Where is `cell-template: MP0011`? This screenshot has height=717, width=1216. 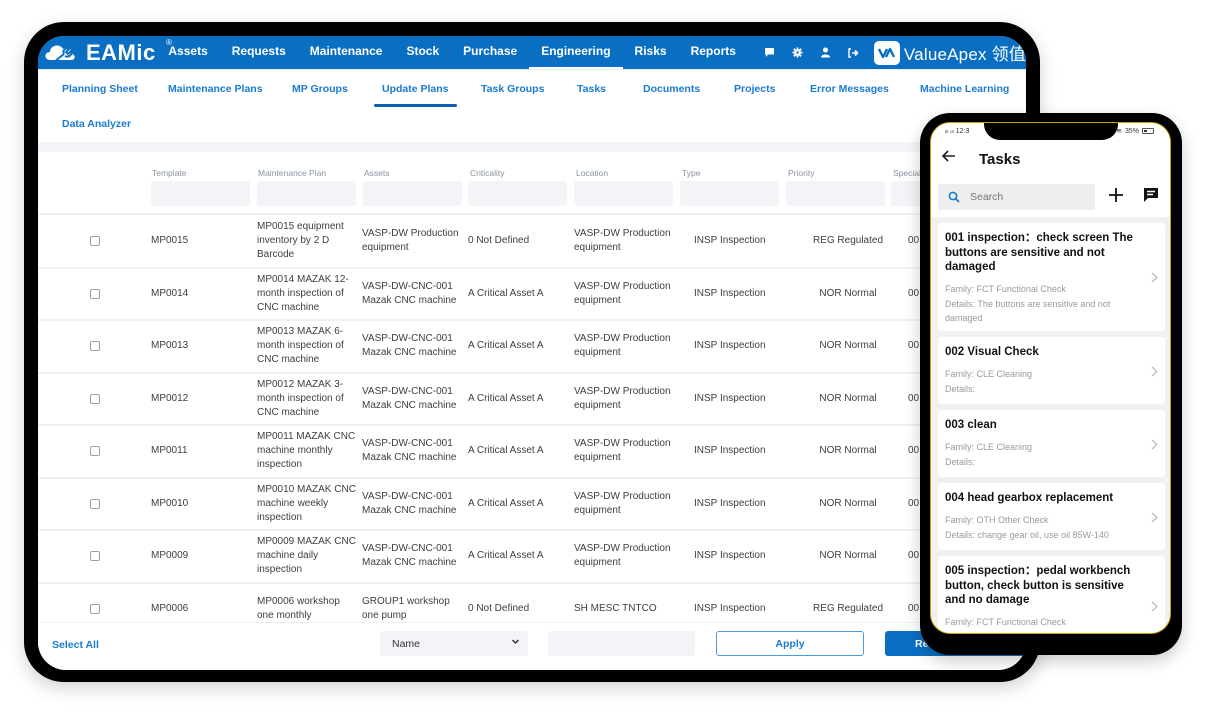 cell-template: MP0011 is located at coordinates (169, 451).